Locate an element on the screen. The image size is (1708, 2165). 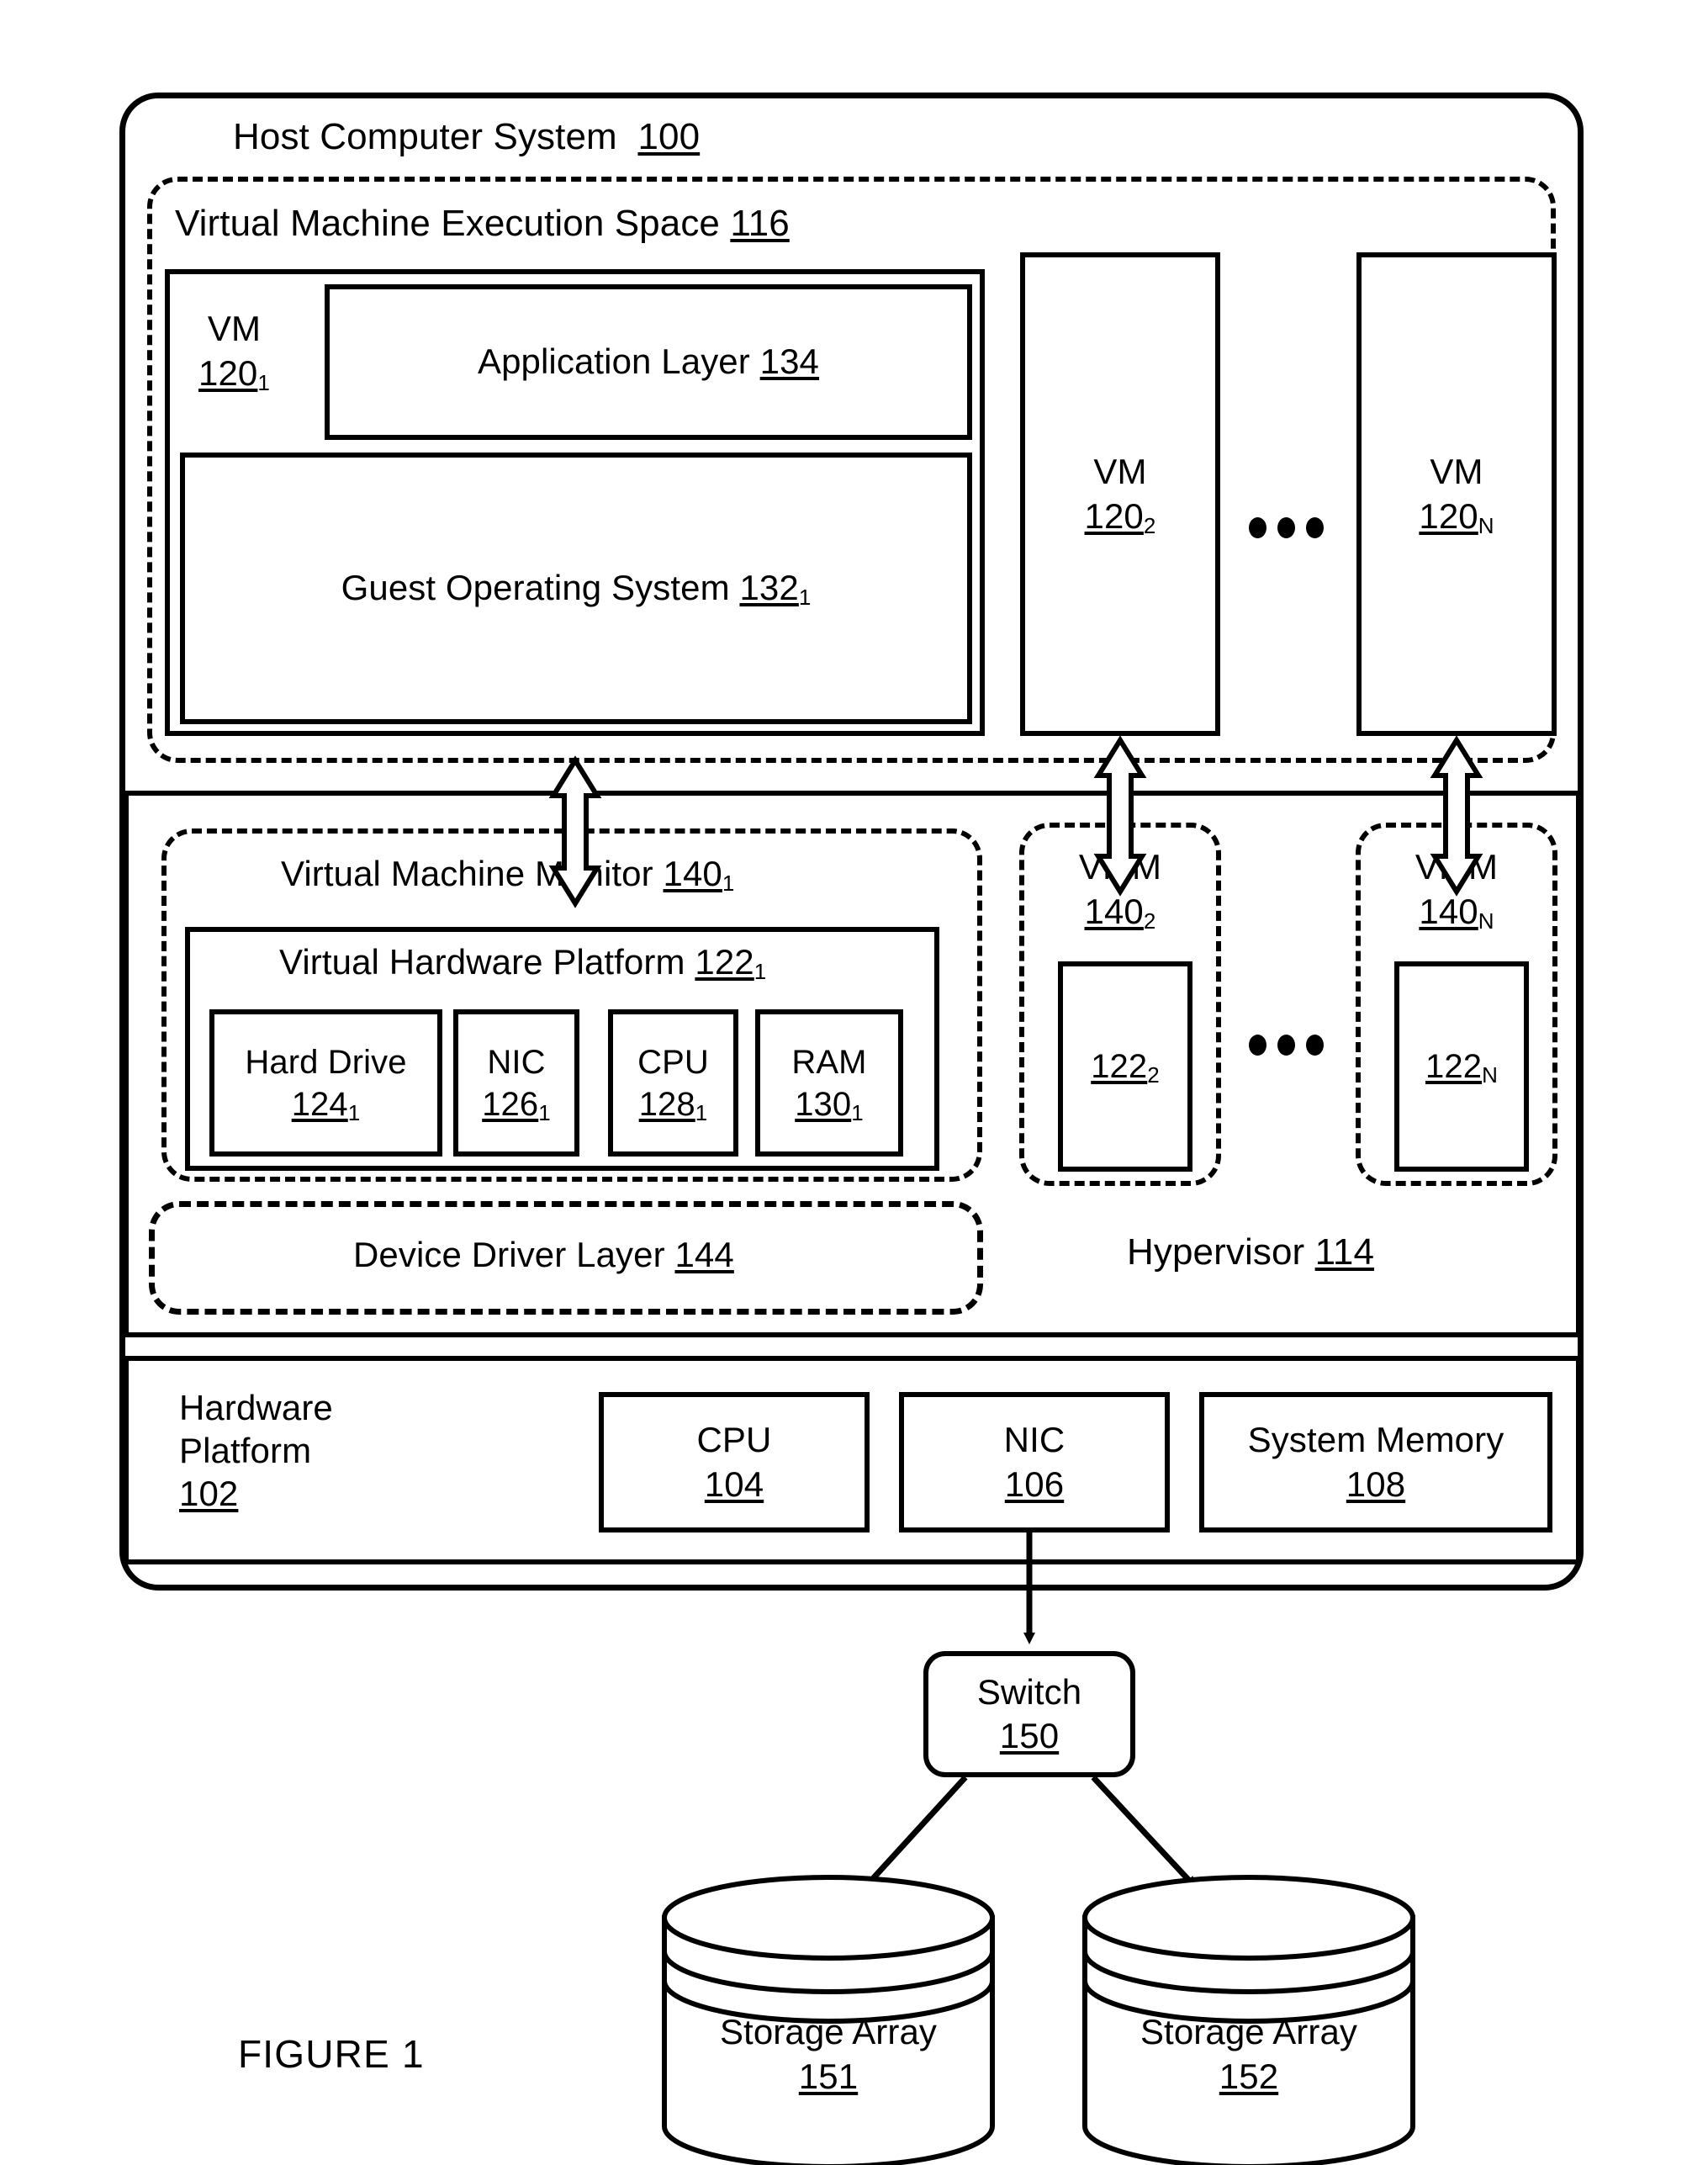
virtual-cpu-label: CPU 1281 is located at coordinates (673, 1084).